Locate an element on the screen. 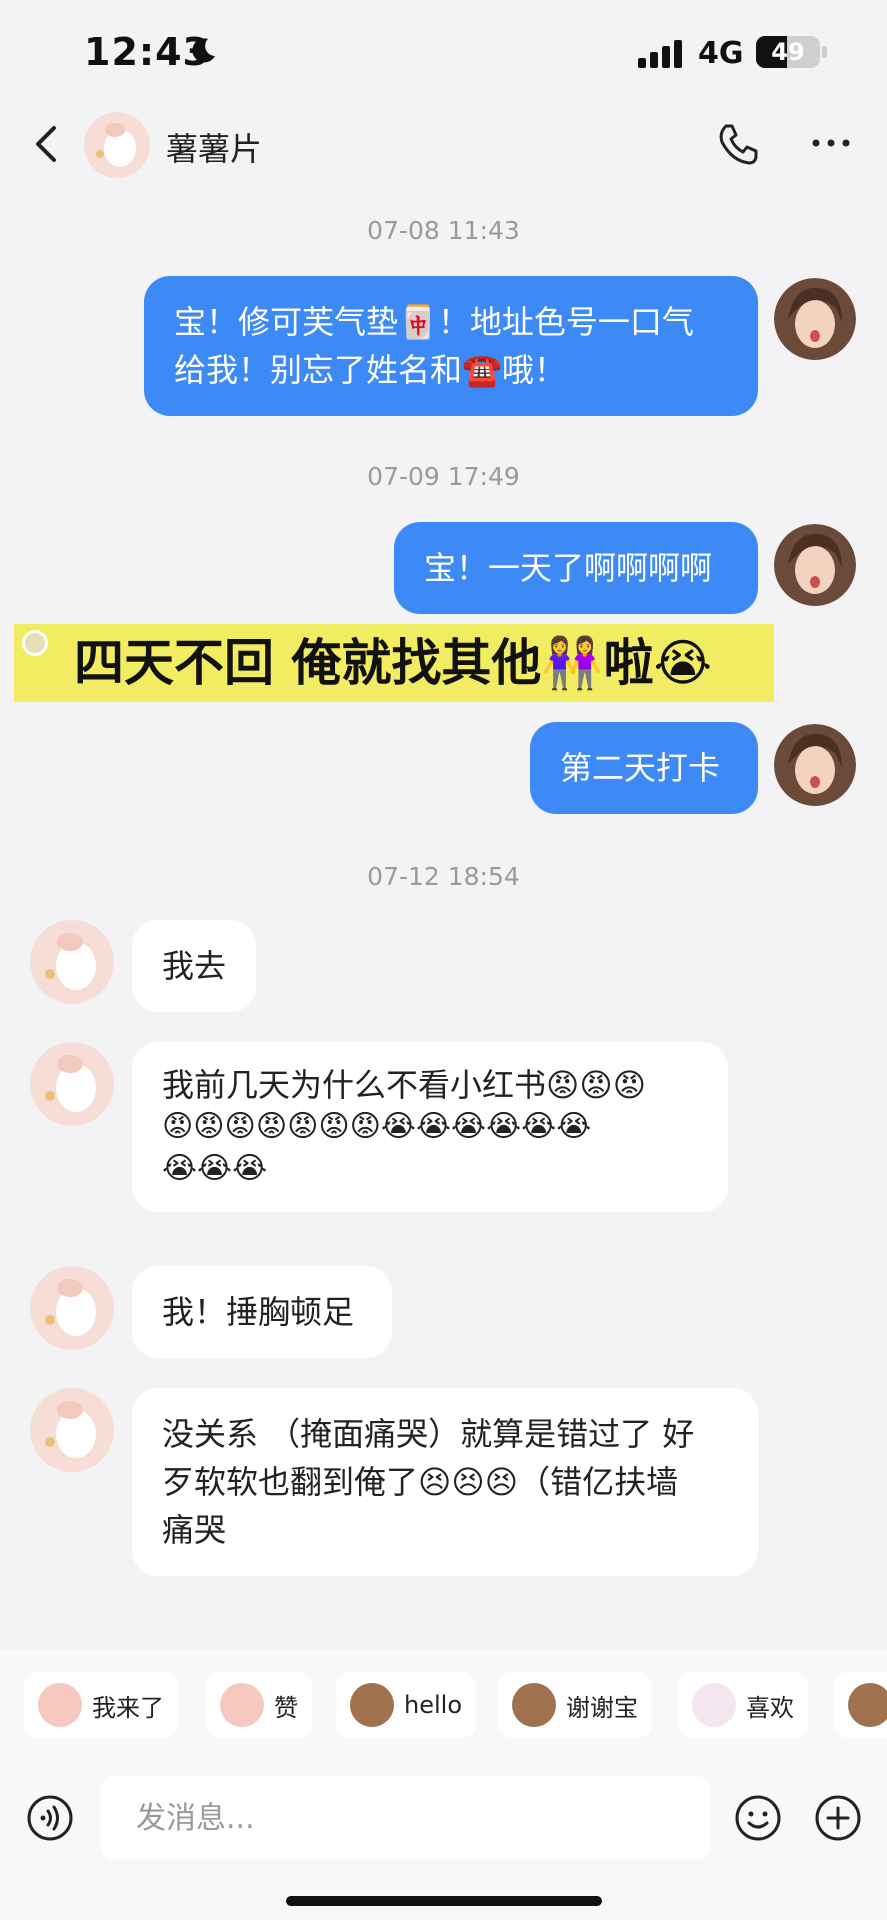 The image size is (887, 1920). message-line: 给我！别忘了姓名和☎️哦！ is located at coordinates (370, 370).